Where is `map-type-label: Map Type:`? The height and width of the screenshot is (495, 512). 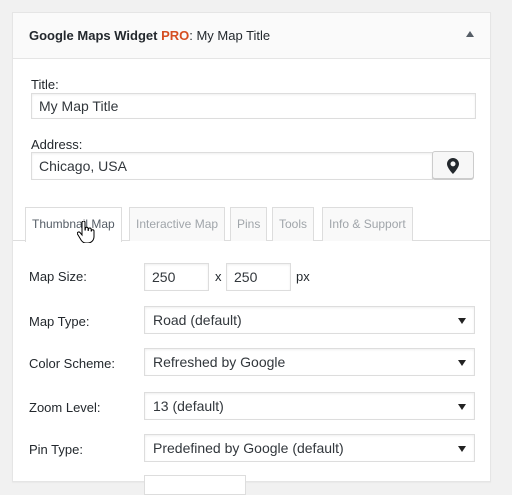 map-type-label: Map Type: is located at coordinates (59, 321).